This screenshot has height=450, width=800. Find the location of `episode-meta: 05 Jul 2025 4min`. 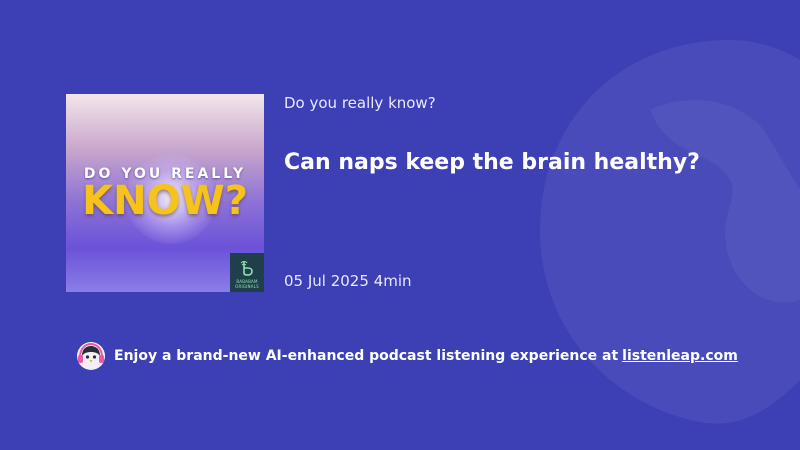

episode-meta: 05 Jul 2025 4min is located at coordinates (348, 281).